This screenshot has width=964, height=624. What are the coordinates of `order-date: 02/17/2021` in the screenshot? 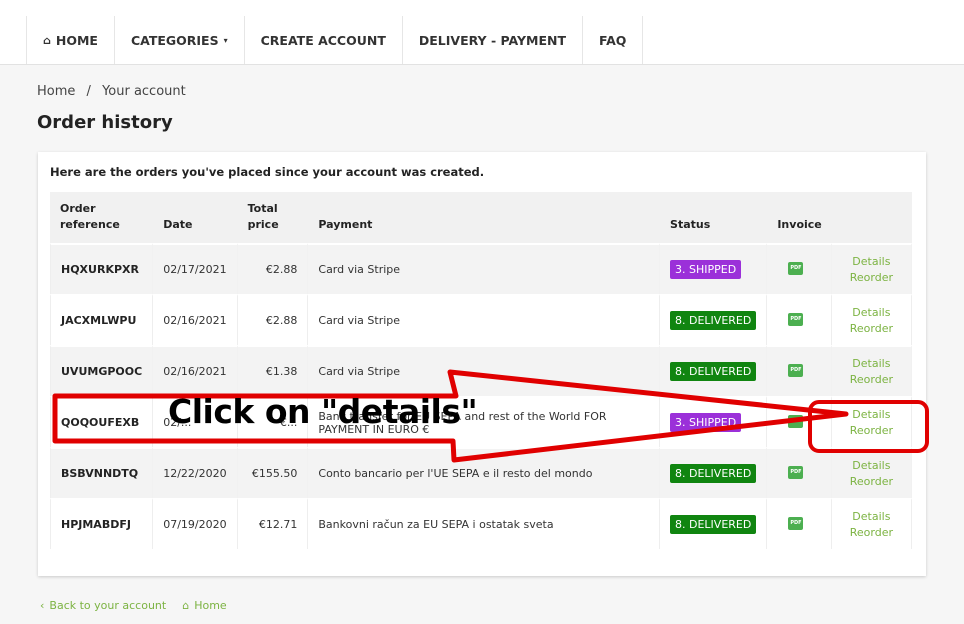 It's located at (195, 268).